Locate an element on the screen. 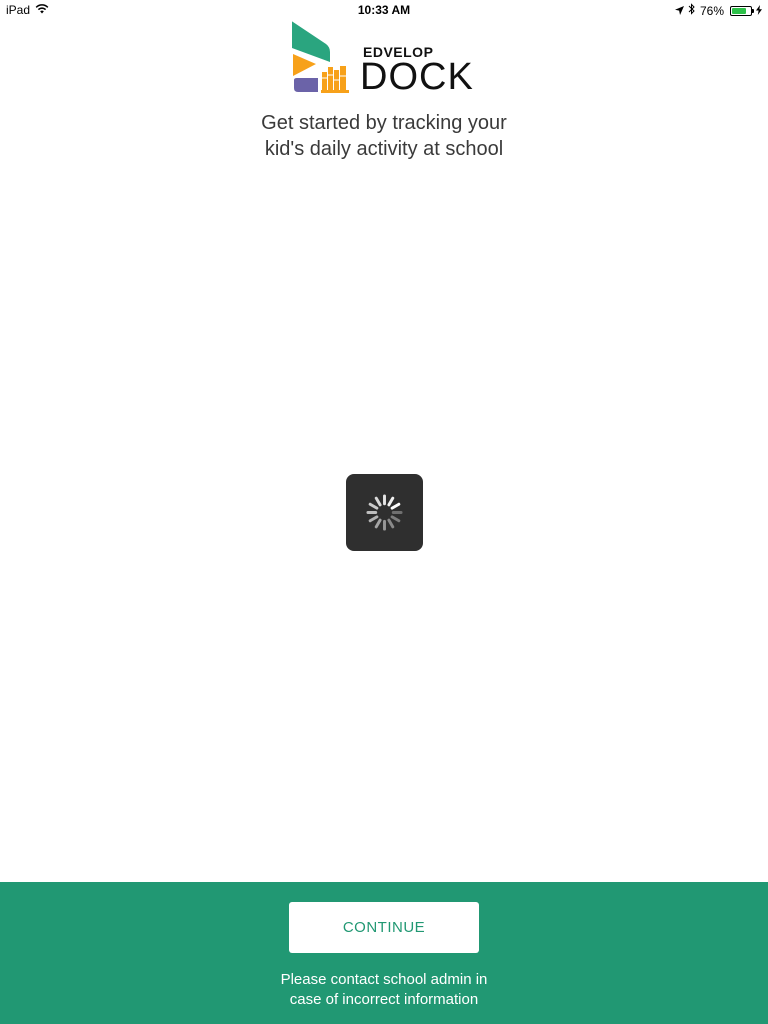 Image resolution: width=768 pixels, height=1024 pixels. loading-indicator is located at coordinates (384, 512).